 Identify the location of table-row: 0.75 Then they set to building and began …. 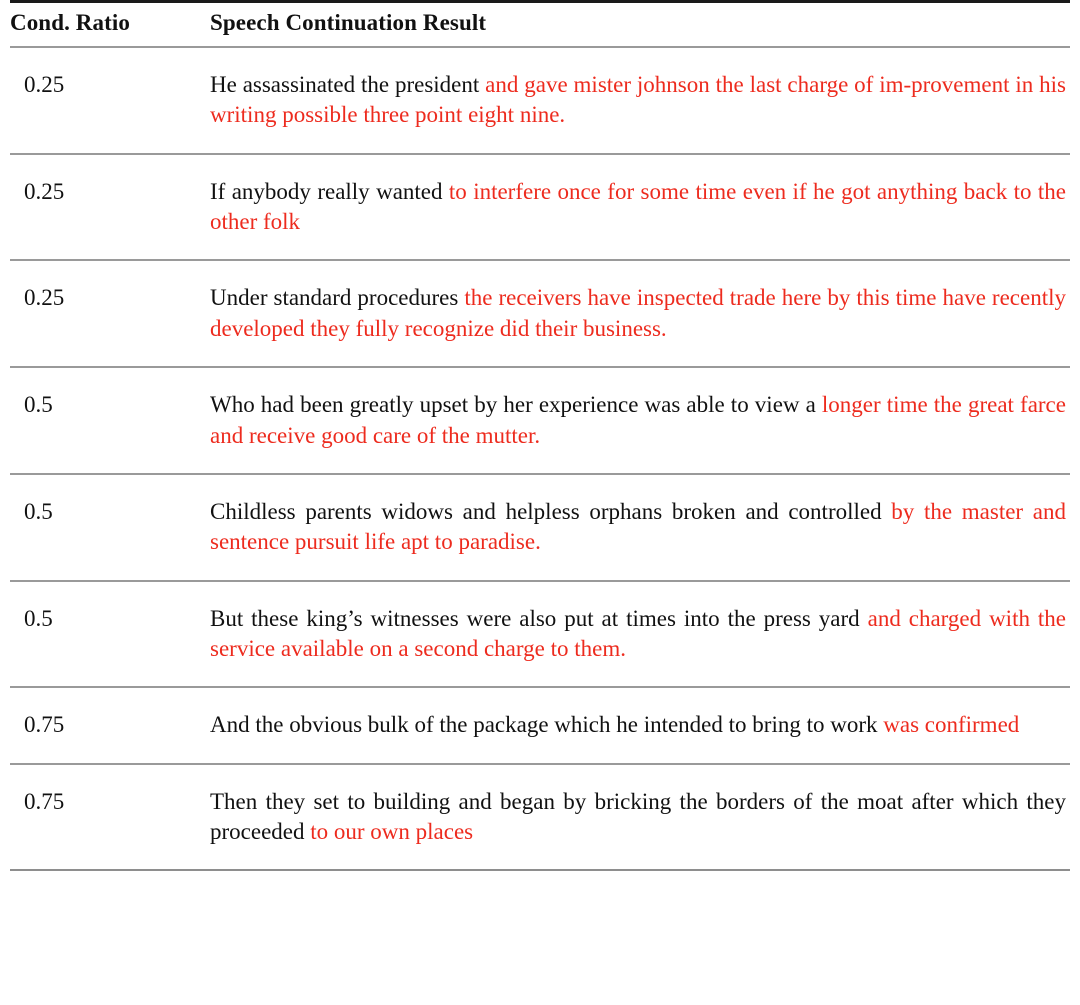
(540, 817).